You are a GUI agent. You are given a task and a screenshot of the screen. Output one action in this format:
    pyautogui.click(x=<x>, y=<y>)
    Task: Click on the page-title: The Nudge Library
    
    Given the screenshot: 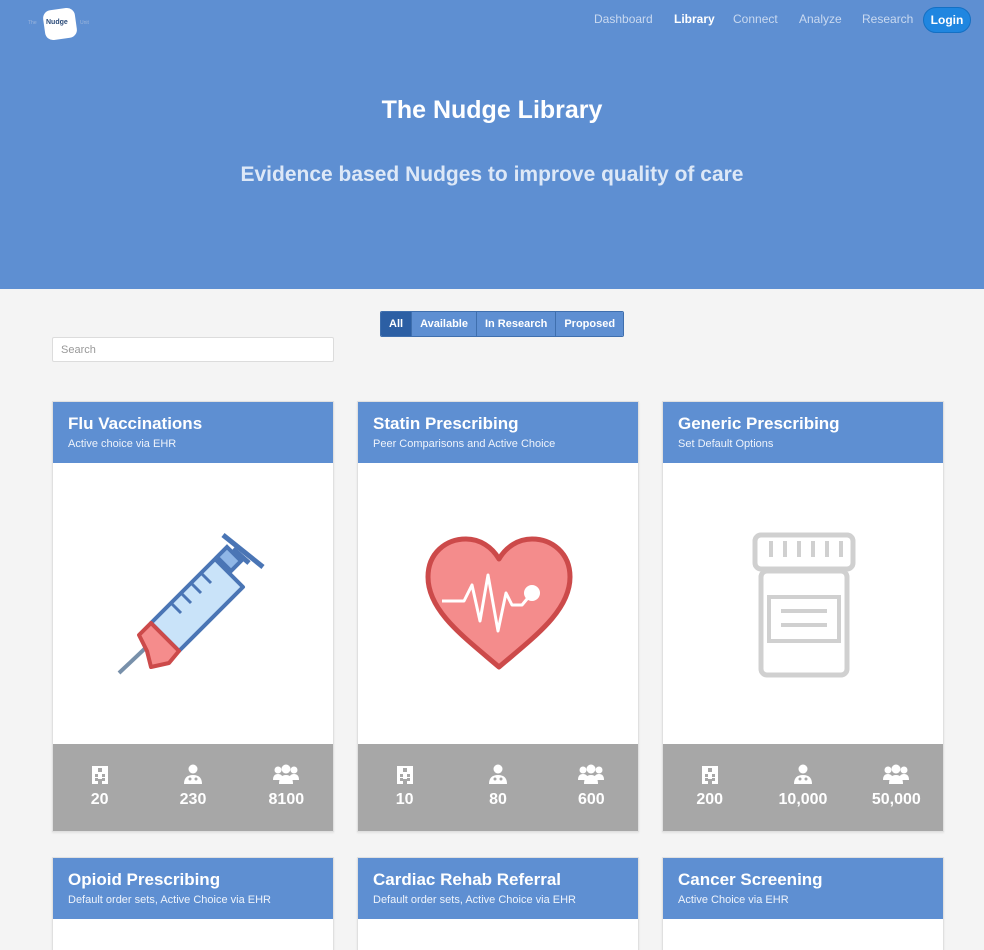 What is the action you would take?
    pyautogui.click(x=492, y=110)
    